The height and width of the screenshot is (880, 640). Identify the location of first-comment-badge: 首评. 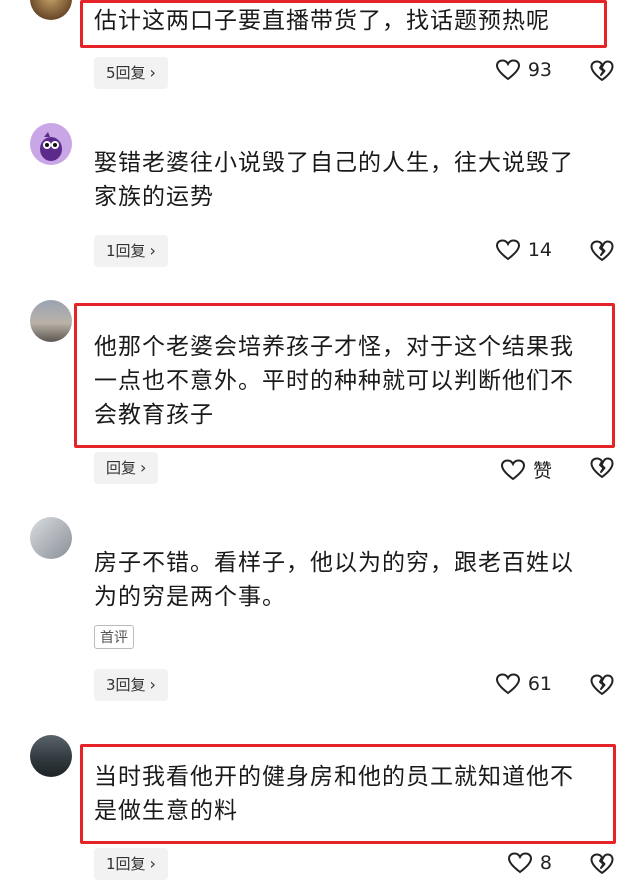
(114, 637).